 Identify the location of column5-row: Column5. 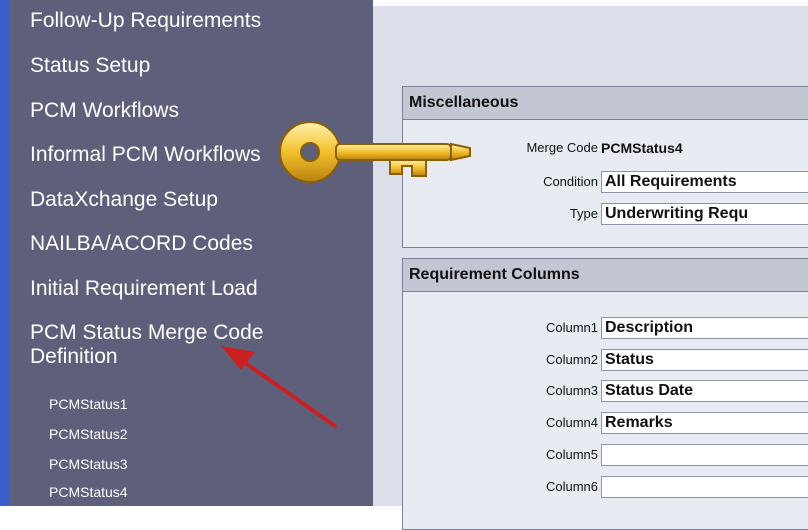
(500, 455).